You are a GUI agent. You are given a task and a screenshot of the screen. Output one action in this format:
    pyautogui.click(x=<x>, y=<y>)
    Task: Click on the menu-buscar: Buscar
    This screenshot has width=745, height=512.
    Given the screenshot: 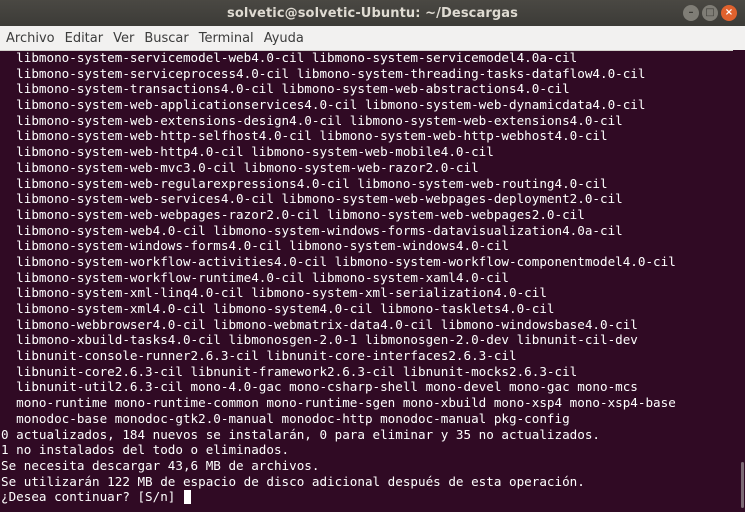 What is the action you would take?
    pyautogui.click(x=166, y=38)
    